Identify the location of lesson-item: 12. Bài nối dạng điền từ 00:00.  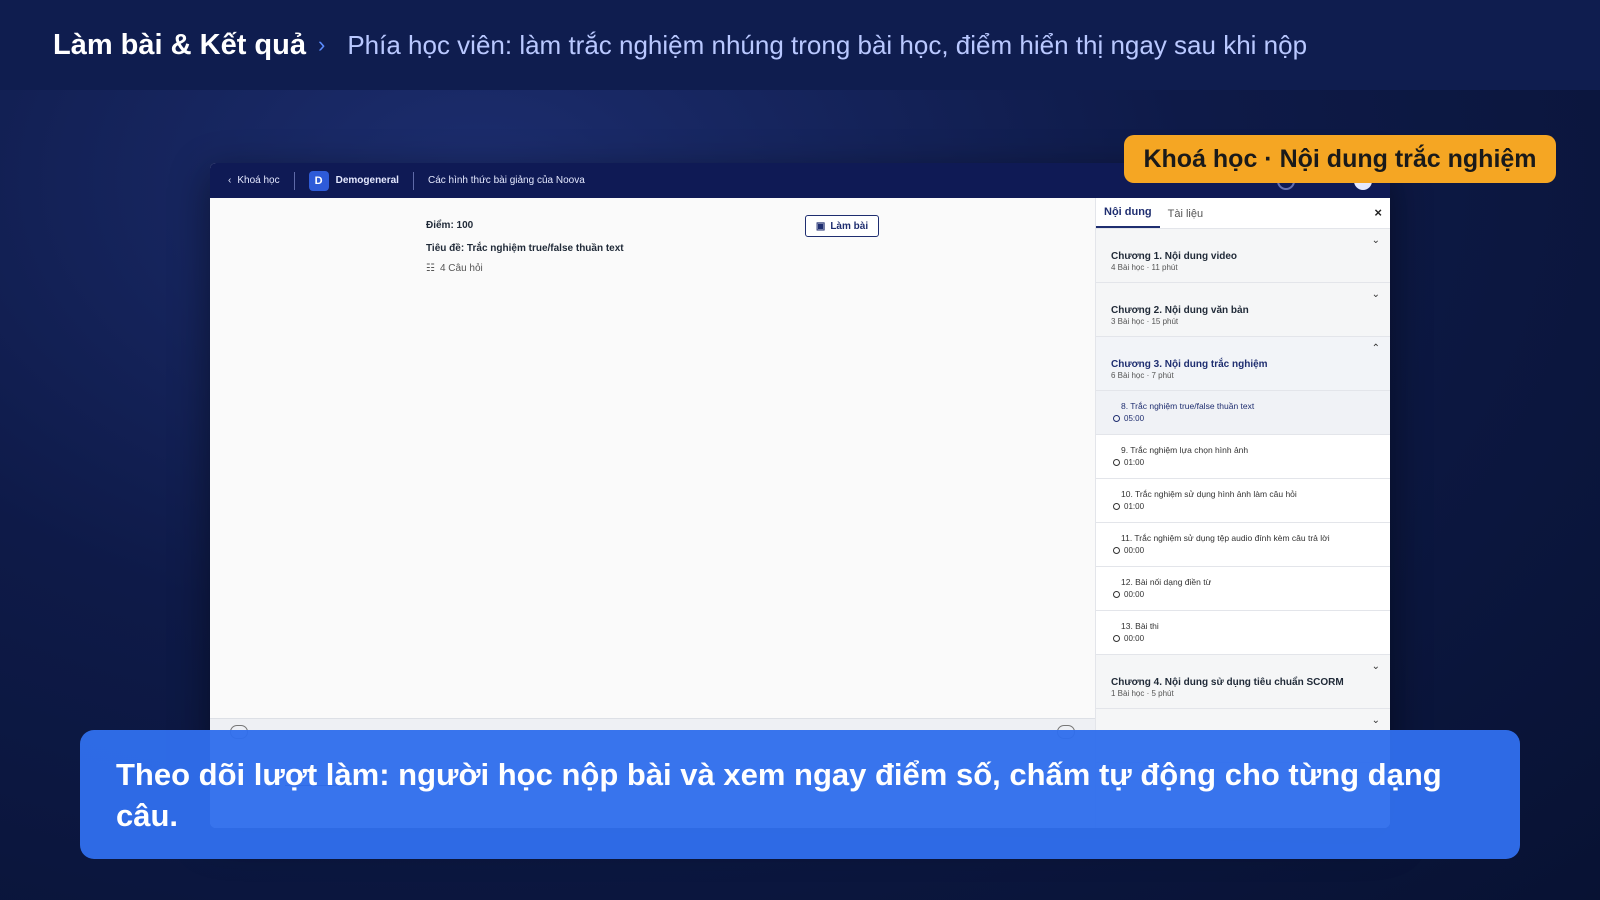
(1243, 589).